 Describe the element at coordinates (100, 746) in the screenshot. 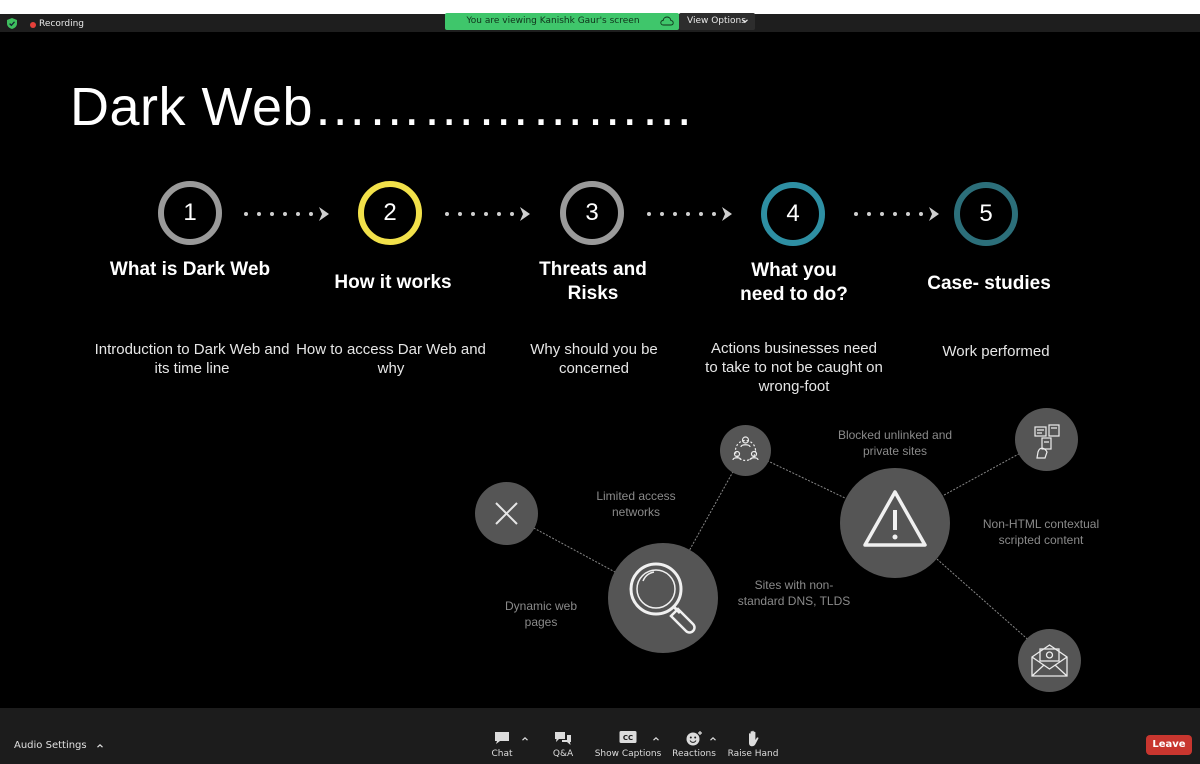

I see `chevron-up-icon` at that location.